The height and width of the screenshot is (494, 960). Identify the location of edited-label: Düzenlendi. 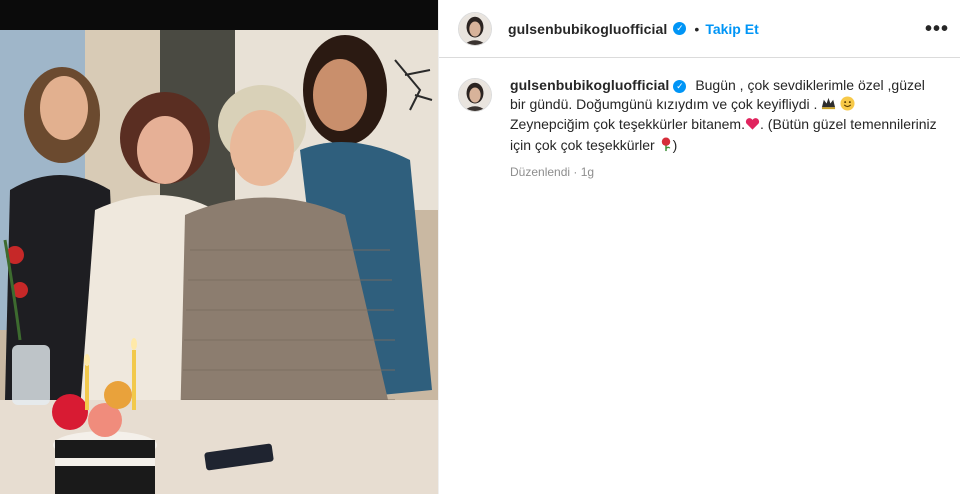
(540, 172).